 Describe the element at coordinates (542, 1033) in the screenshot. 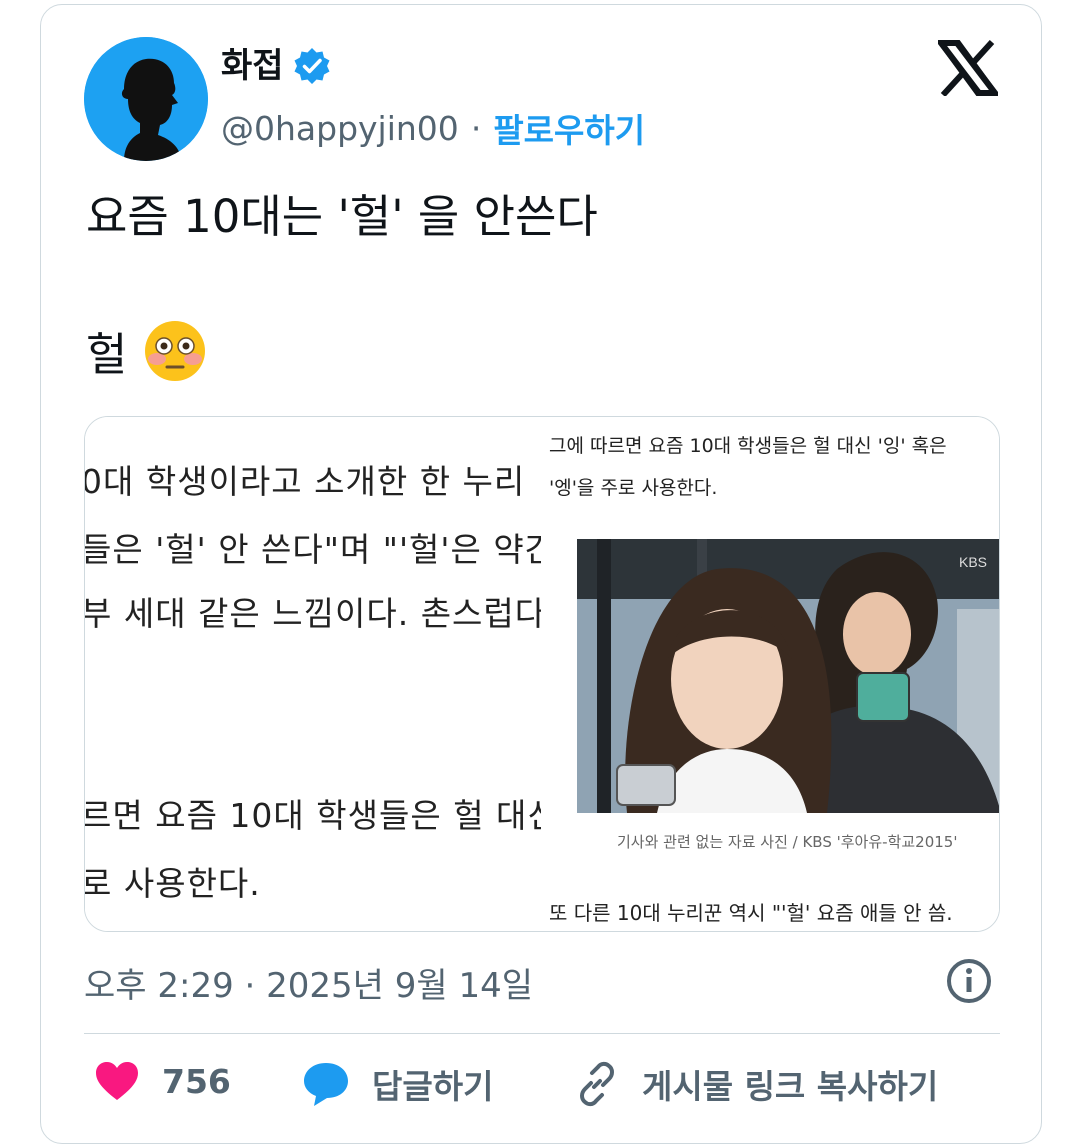

I see `divider` at that location.